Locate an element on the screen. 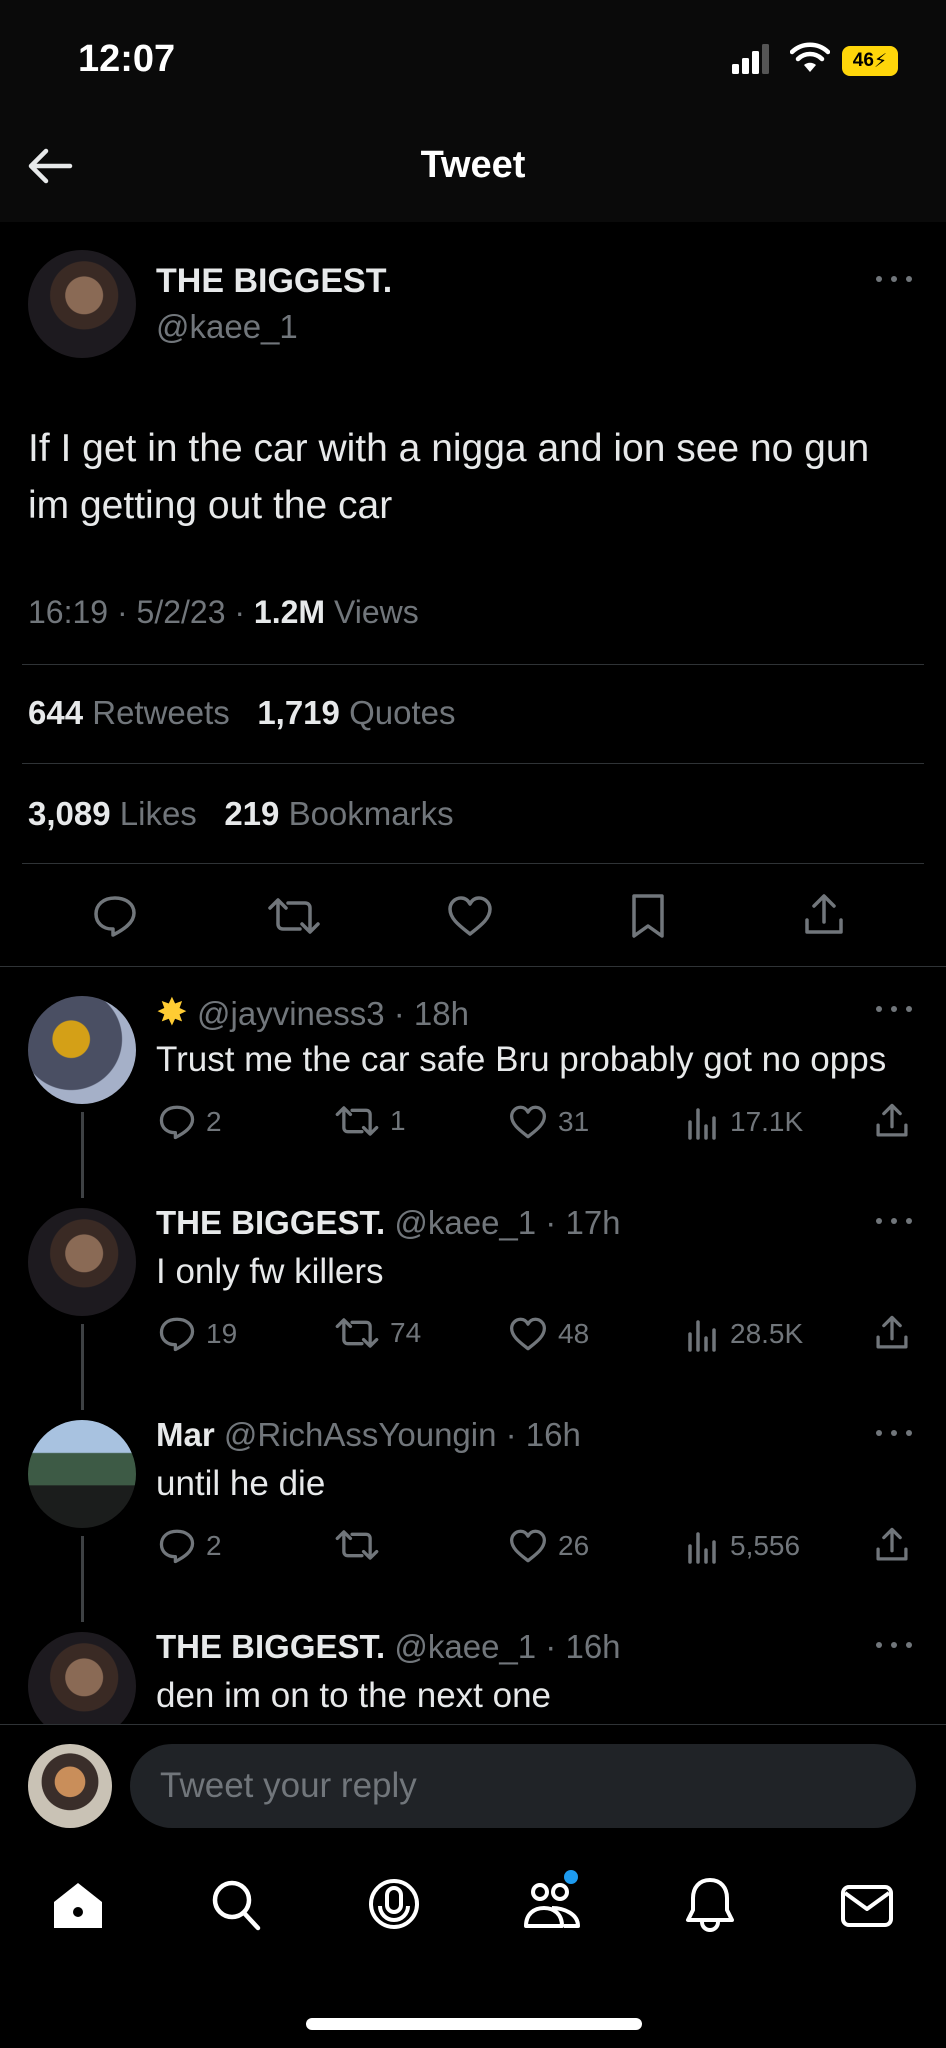 The height and width of the screenshot is (2048, 946). reply-text: until he die is located at coordinates (241, 1483).